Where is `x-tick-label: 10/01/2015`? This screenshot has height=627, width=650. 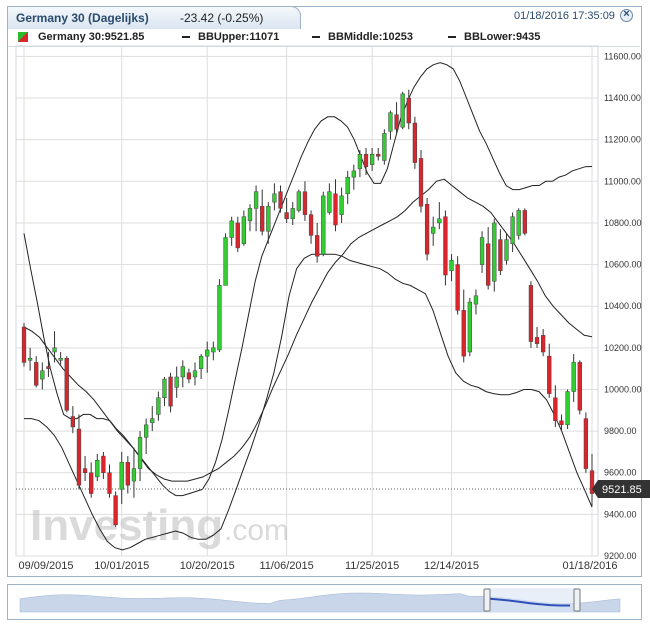 x-tick-label: 10/01/2015 is located at coordinates (121, 566).